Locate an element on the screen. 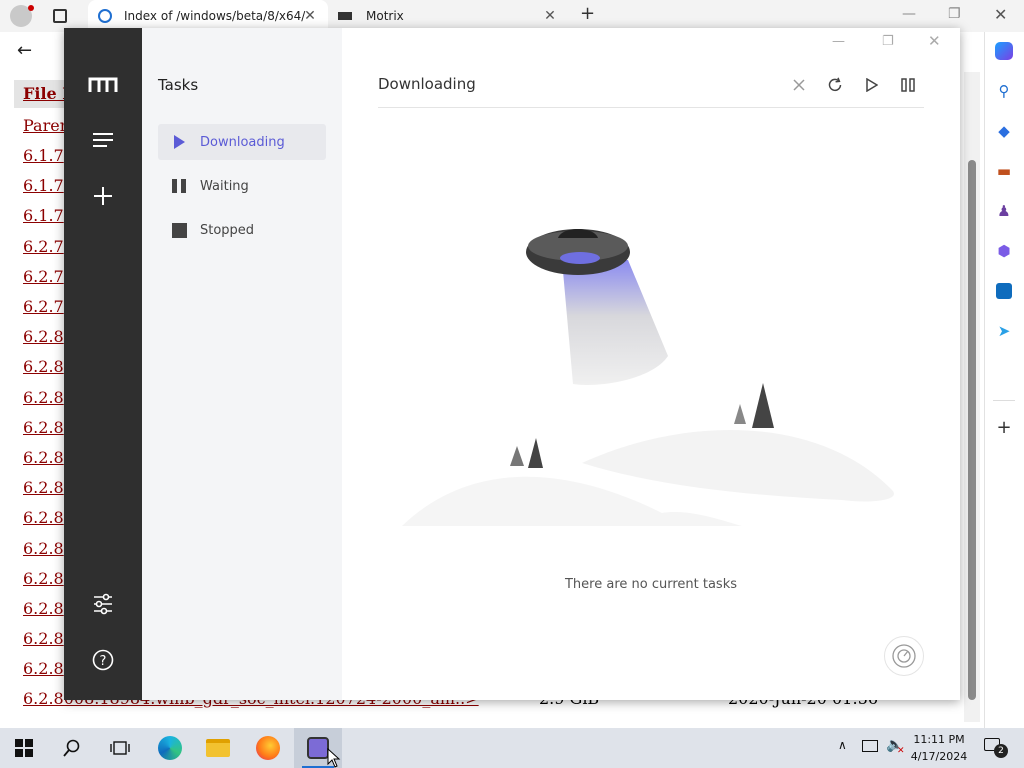  mute-badge-icon: ✕ is located at coordinates (901, 751).